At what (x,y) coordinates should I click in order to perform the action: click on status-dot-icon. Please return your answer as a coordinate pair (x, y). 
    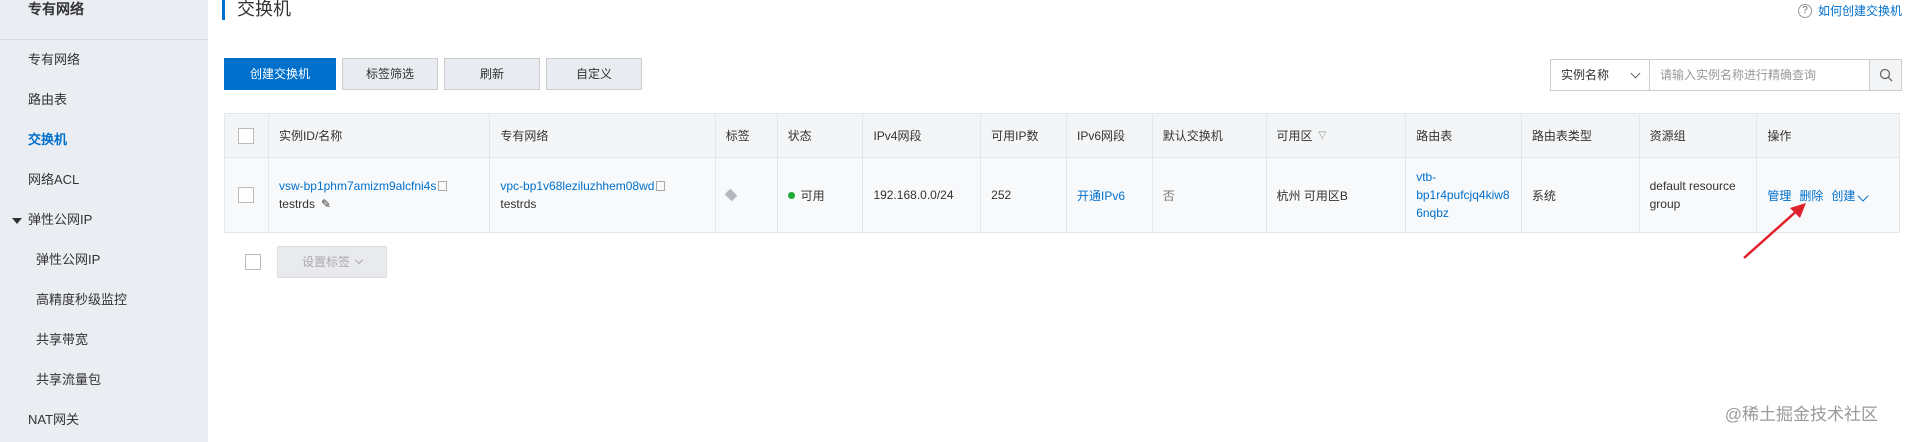
    Looking at the image, I should click on (791, 195).